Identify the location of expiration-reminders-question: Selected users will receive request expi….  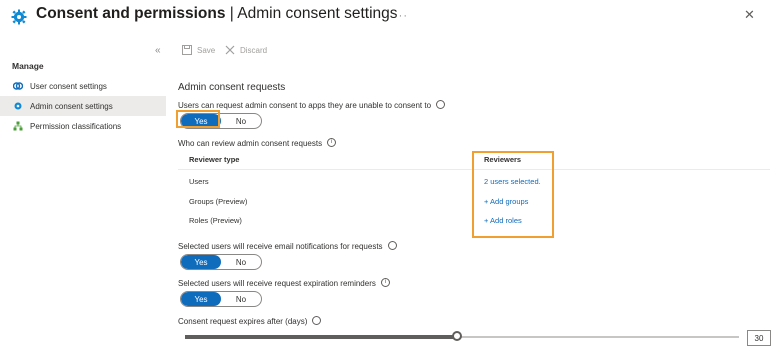
(284, 283).